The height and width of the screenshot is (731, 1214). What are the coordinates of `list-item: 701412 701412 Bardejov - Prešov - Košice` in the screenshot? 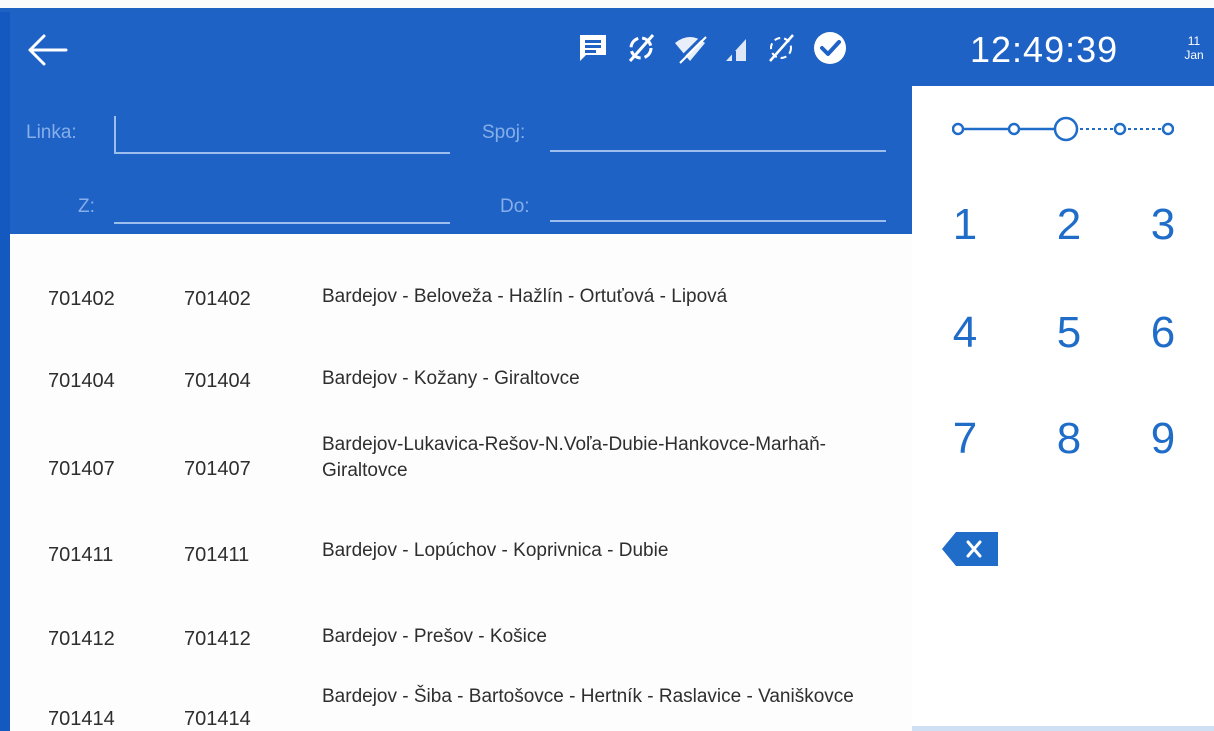 It's located at (461, 638).